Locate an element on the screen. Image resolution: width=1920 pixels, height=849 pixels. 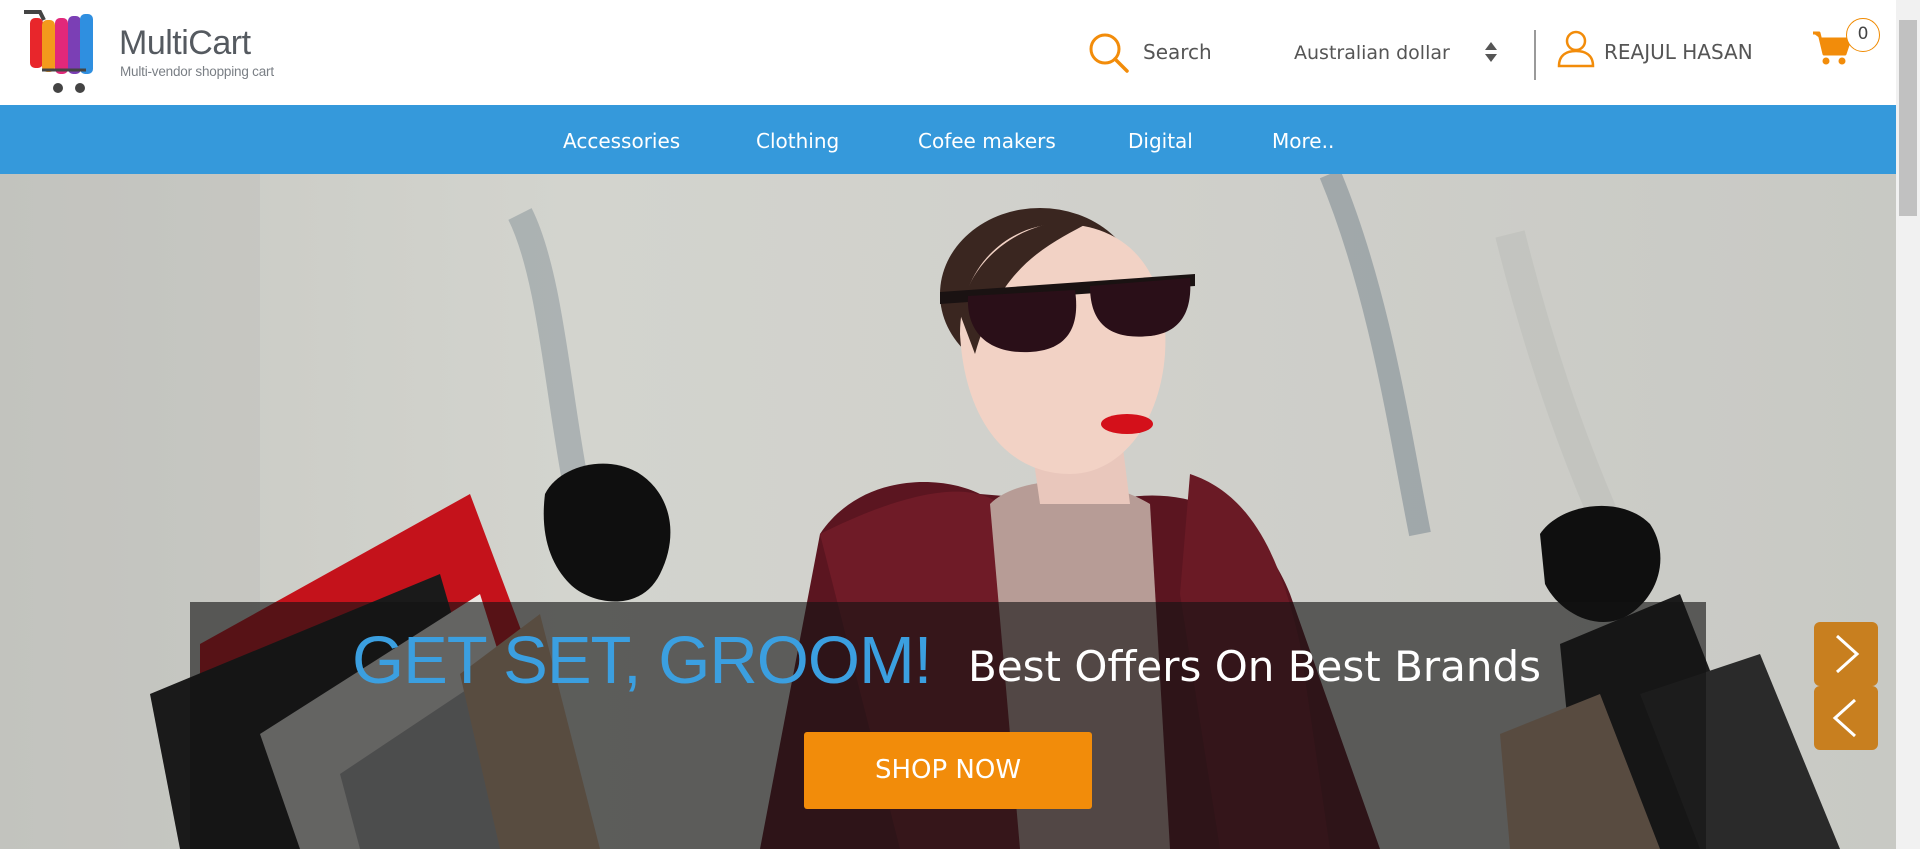
account-button: REAJUL HASAN is located at coordinates (1661, 50).